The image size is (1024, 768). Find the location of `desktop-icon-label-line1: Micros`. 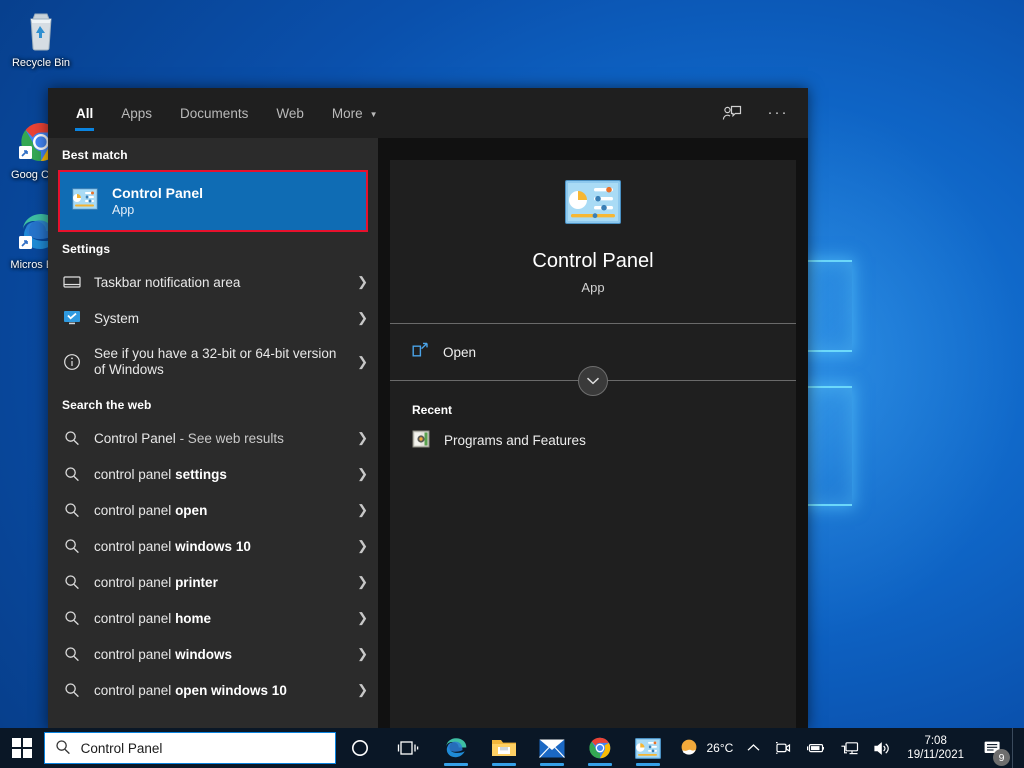

desktop-icon-label-line1: Micros is located at coordinates (26, 265).